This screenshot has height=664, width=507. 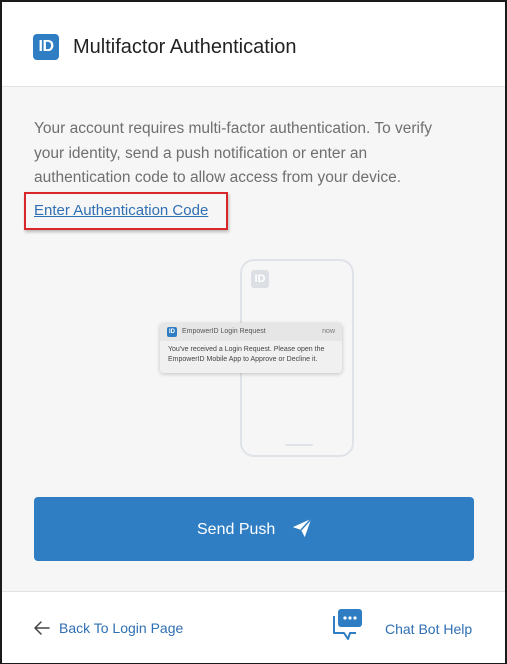 What do you see at coordinates (302, 528) in the screenshot?
I see `paper-plane-icon` at bounding box center [302, 528].